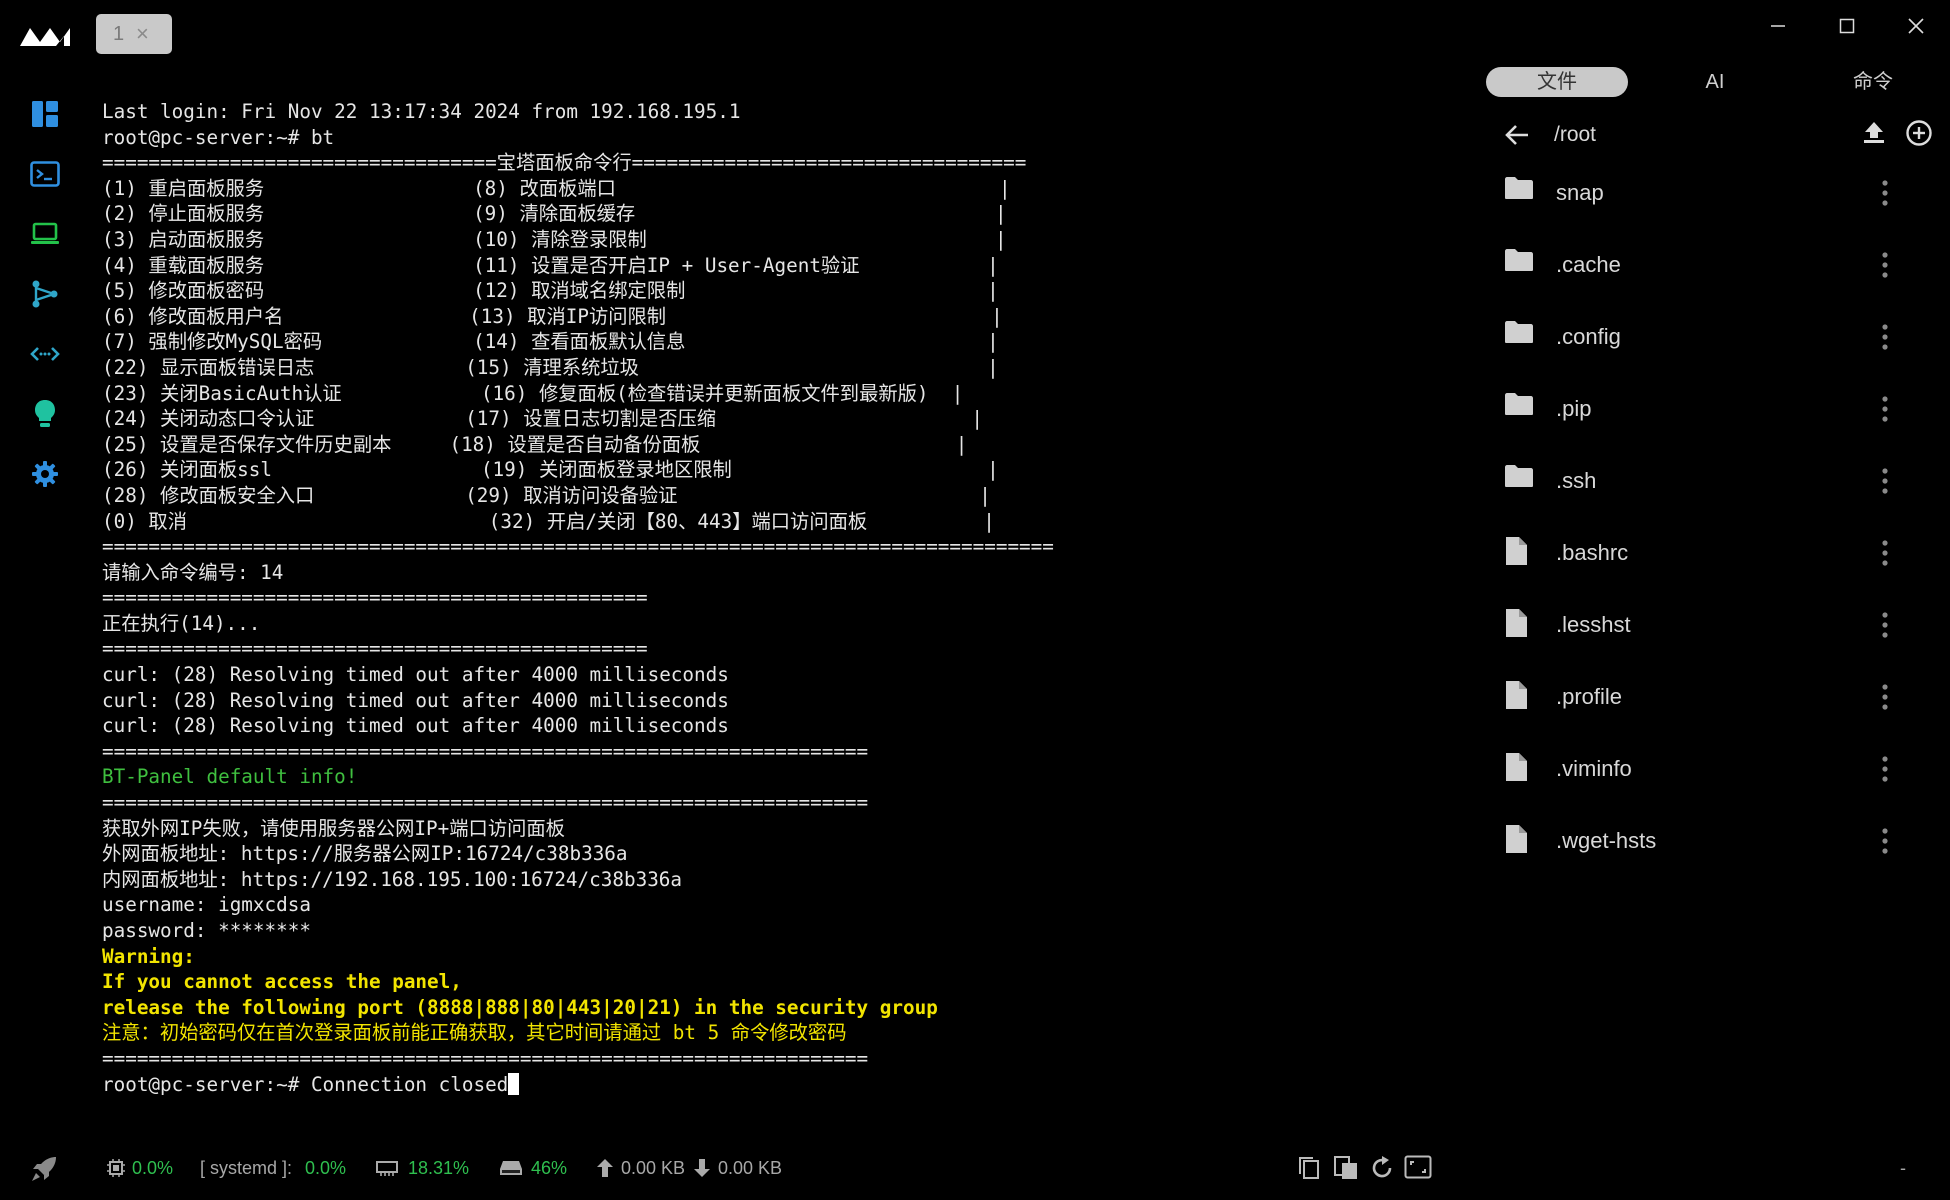 The width and height of the screenshot is (1950, 1200). What do you see at coordinates (1690, 337) in the screenshot?
I see `file-list-item: .config` at bounding box center [1690, 337].